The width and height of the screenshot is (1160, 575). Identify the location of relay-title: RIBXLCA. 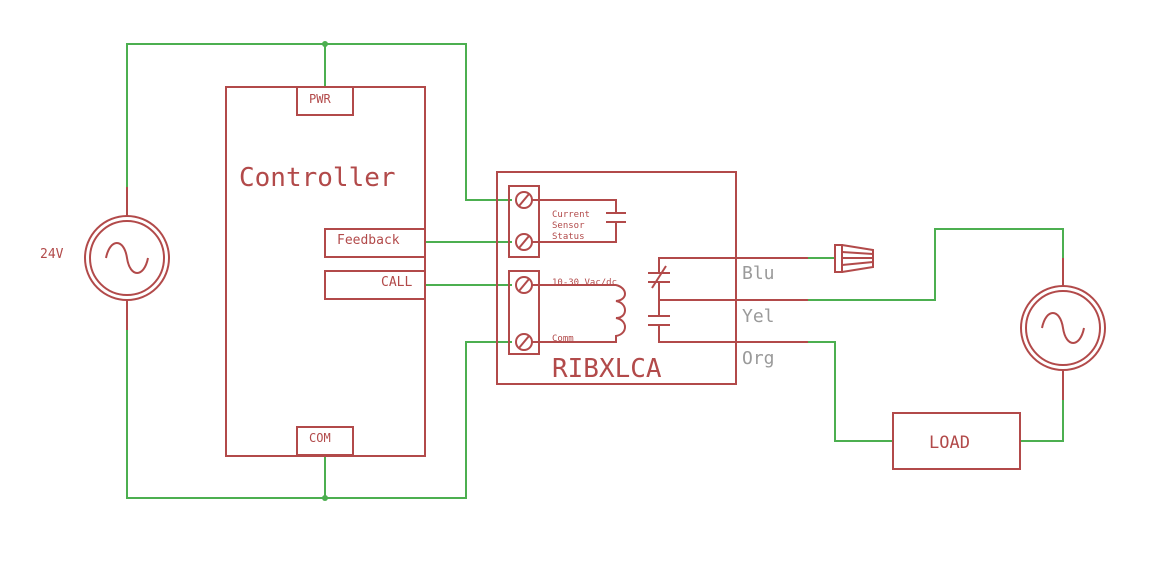
(607, 369).